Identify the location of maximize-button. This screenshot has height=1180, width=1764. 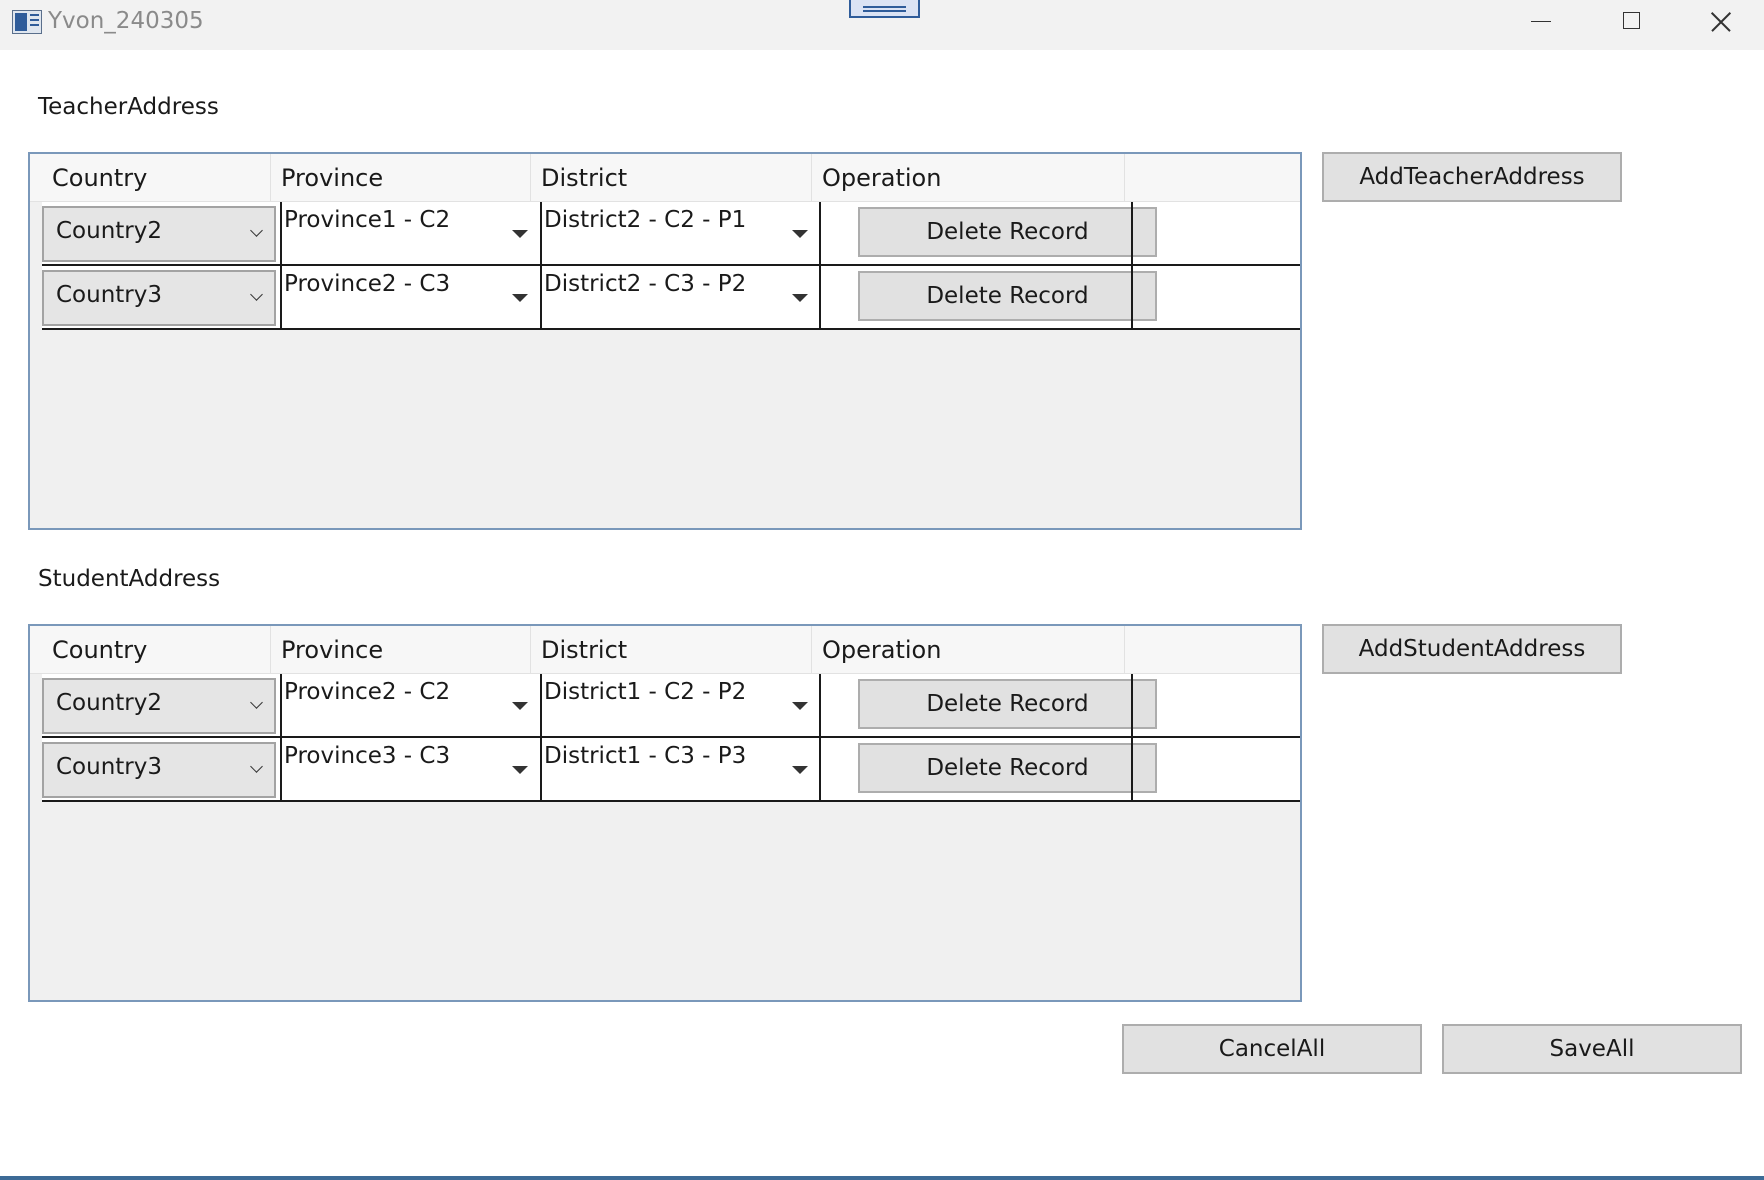
(1631, 22).